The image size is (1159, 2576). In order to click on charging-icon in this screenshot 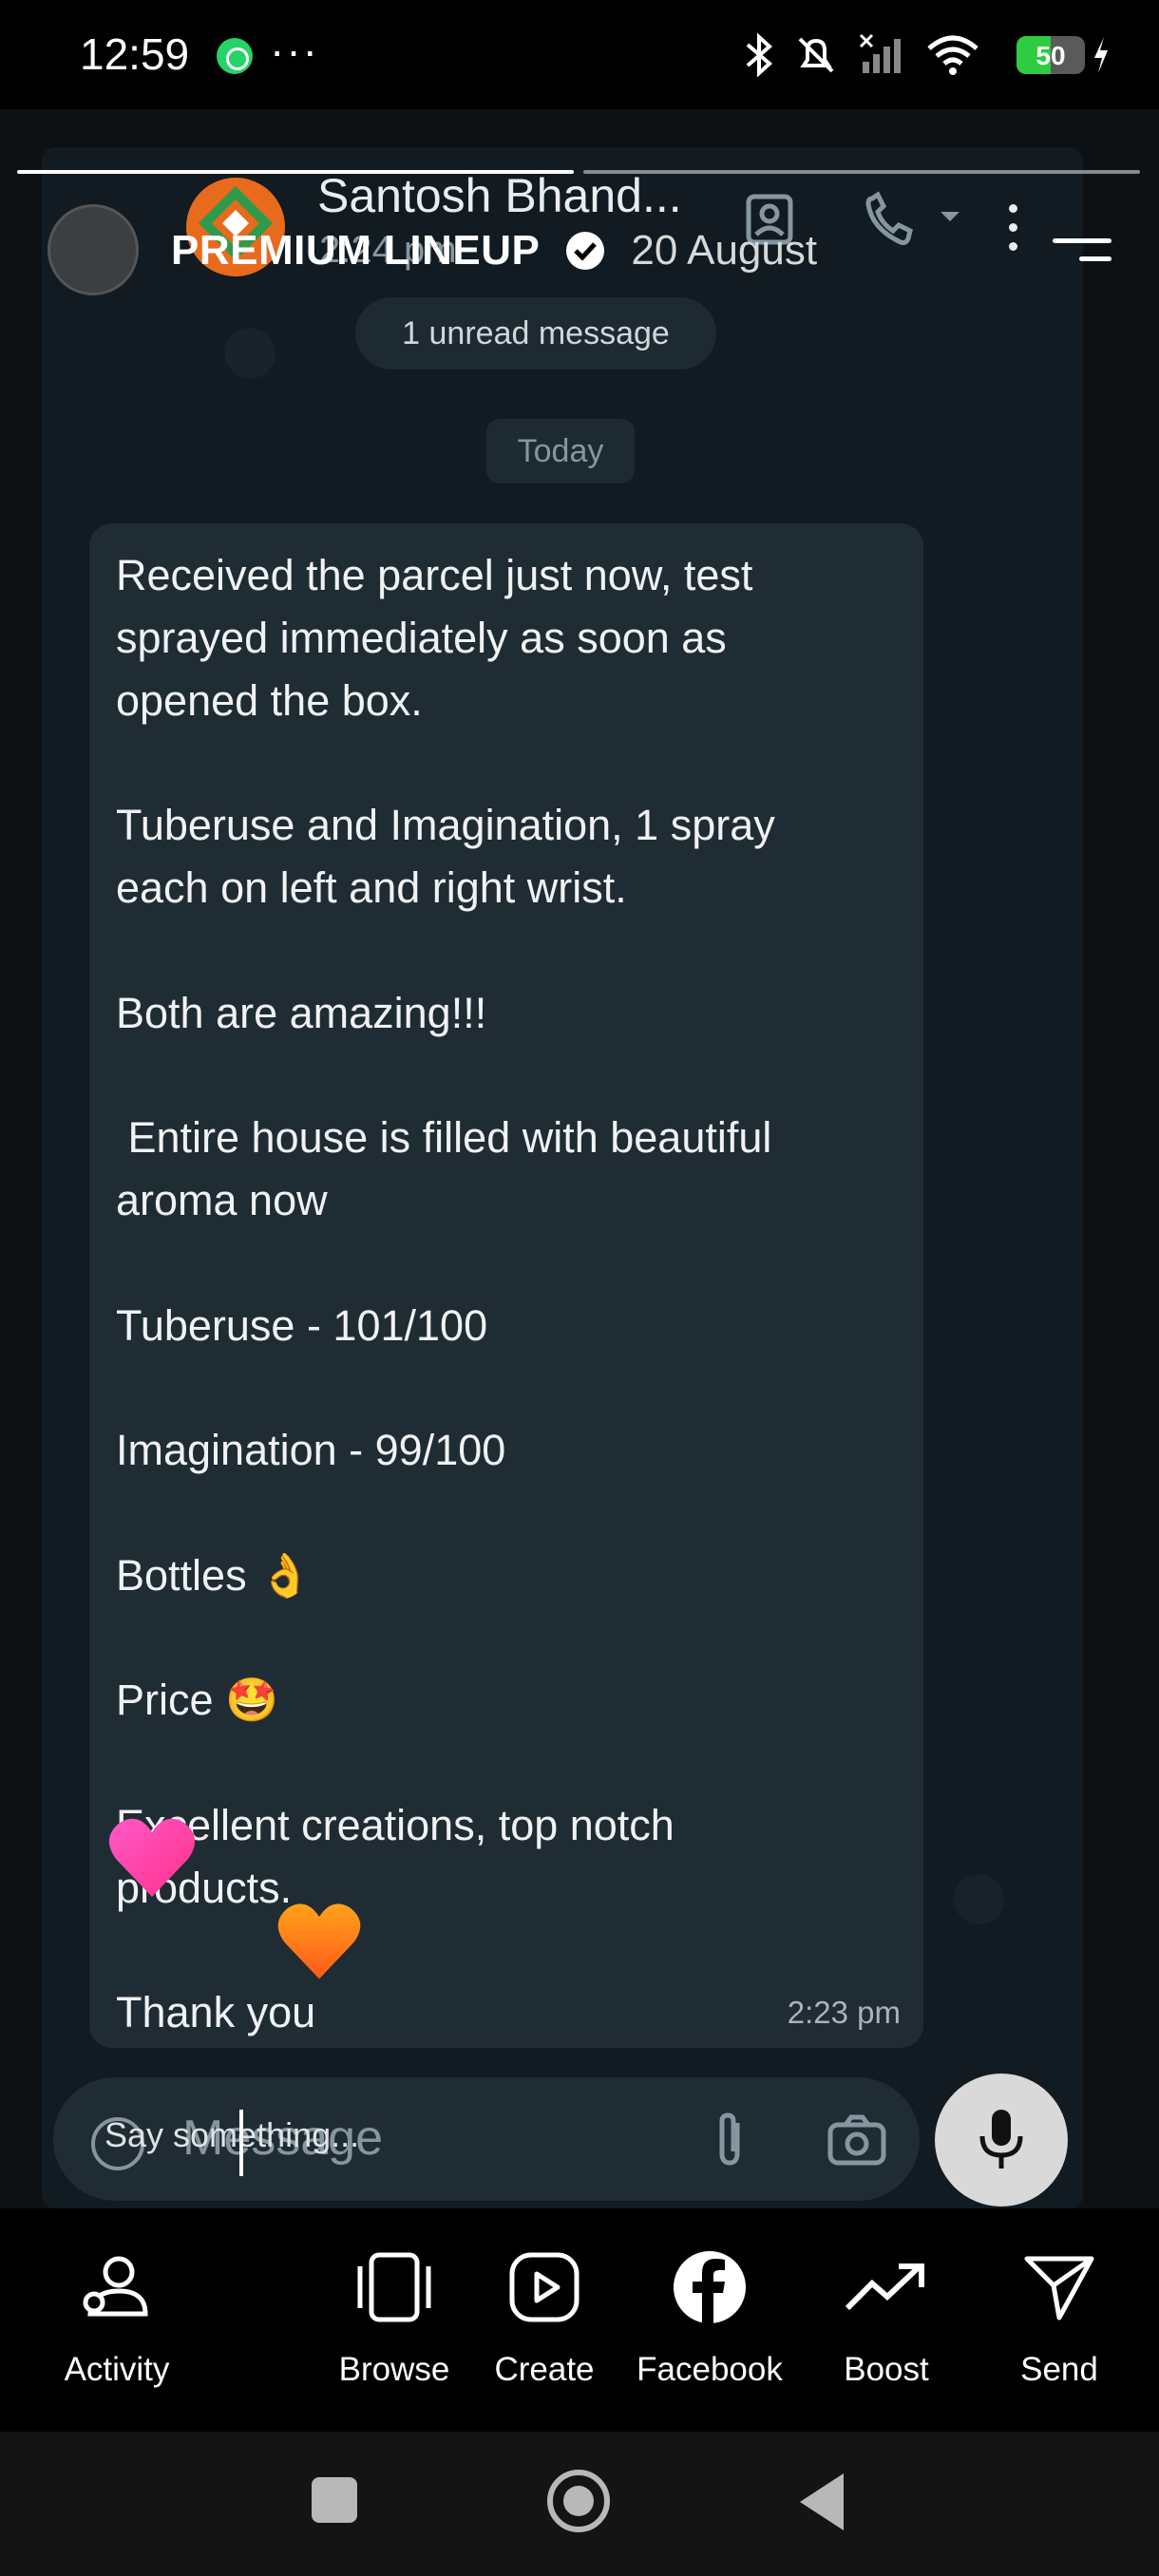, I will do `click(1101, 55)`.